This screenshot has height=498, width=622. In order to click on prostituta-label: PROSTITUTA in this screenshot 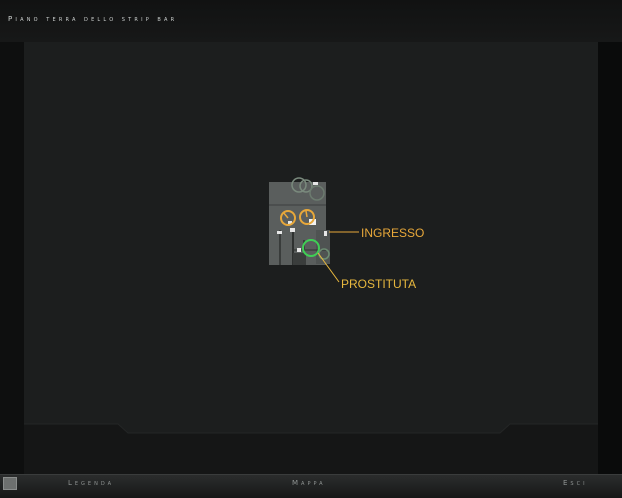, I will do `click(379, 284)`.